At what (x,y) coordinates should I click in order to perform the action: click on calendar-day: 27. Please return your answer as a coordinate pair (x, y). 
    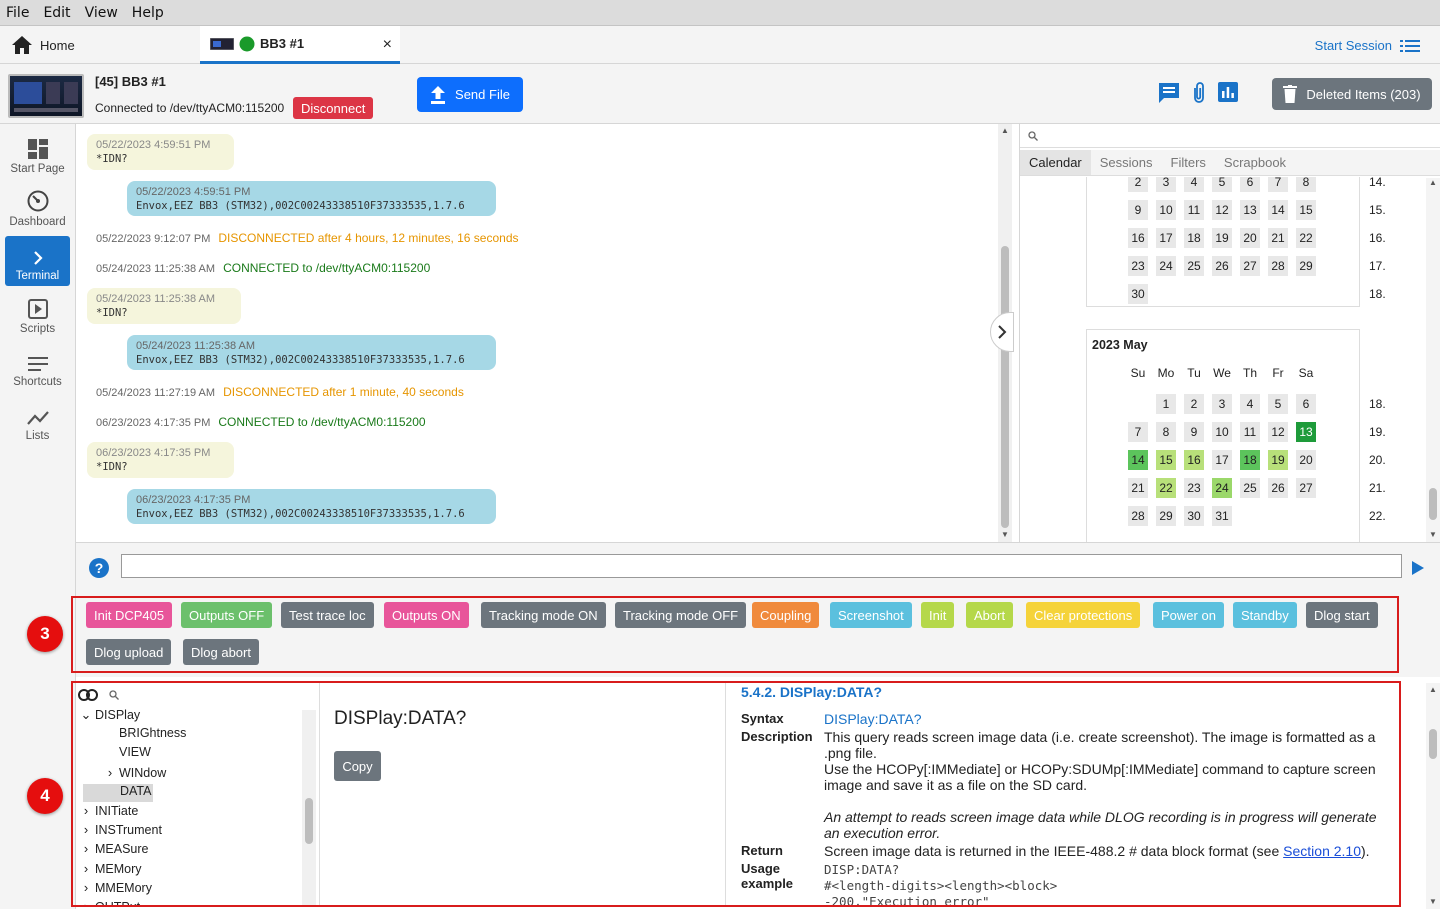
    Looking at the image, I should click on (1306, 488).